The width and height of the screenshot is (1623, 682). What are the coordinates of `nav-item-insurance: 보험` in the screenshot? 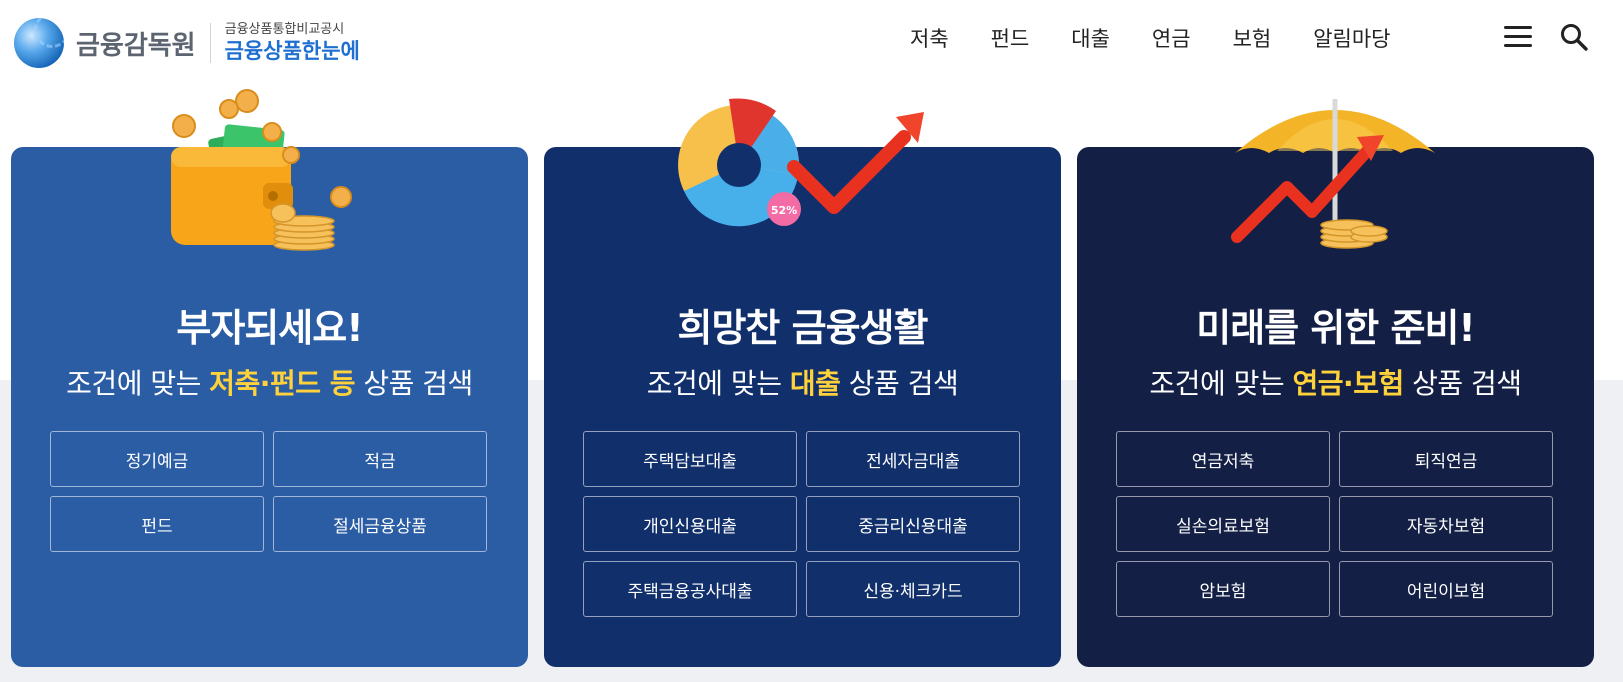 It's located at (1252, 39).